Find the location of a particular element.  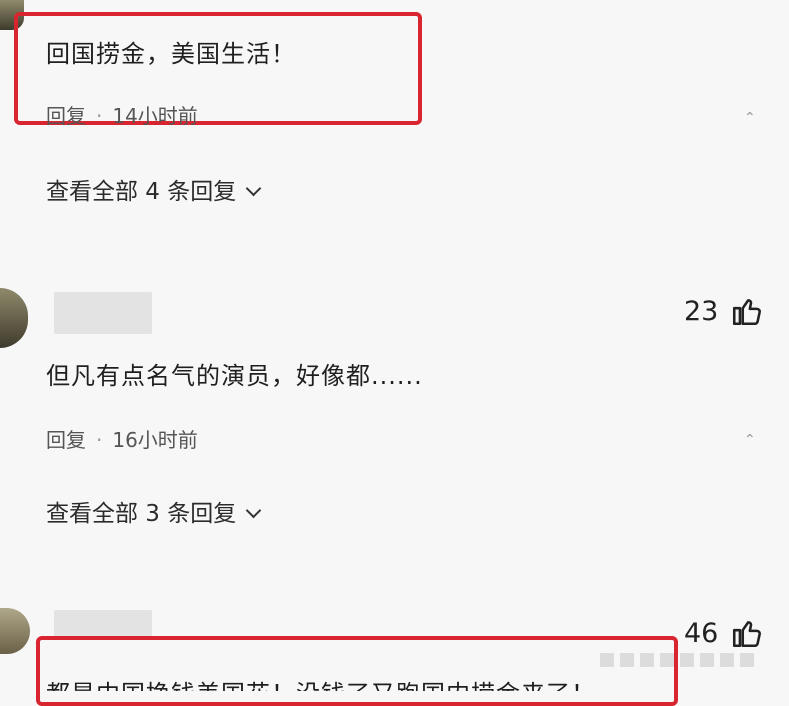

view-all-replies-button: 查看全部 3 条回复 is located at coordinates (154, 511).